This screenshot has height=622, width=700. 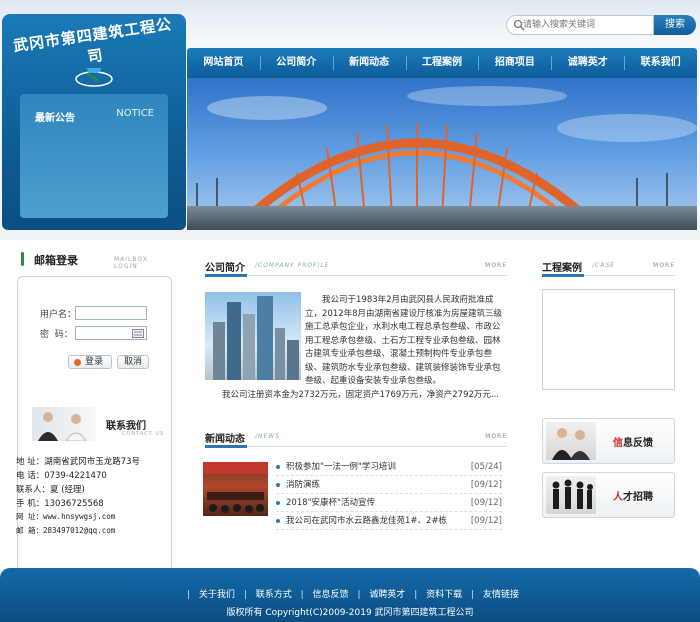 What do you see at coordinates (514, 63) in the screenshot?
I see `nav-item-investment: 招商项目` at bounding box center [514, 63].